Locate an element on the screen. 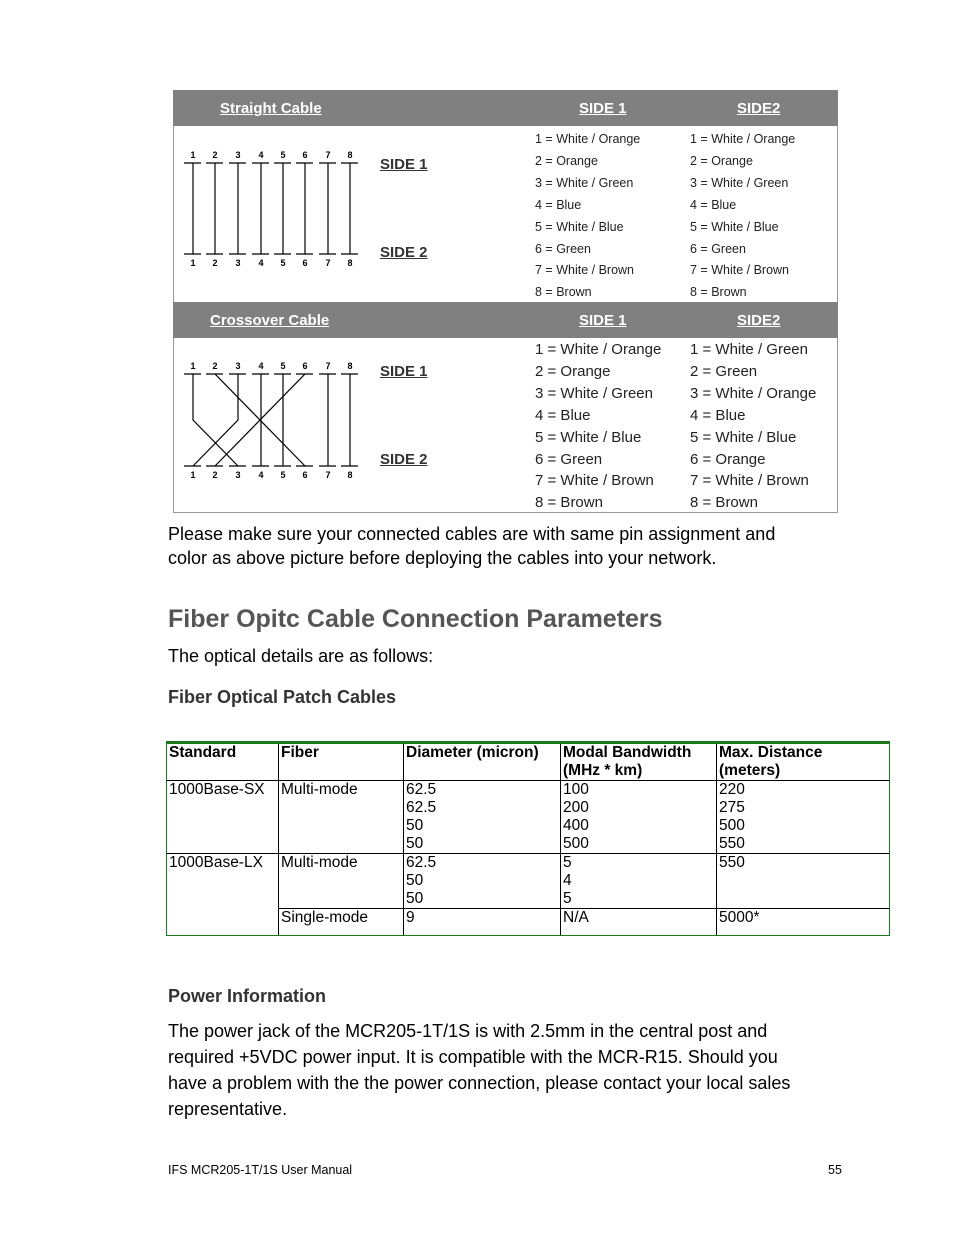 This screenshot has width=954, height=1235. pin-label-bottom: 8 is located at coordinates (349, 263).